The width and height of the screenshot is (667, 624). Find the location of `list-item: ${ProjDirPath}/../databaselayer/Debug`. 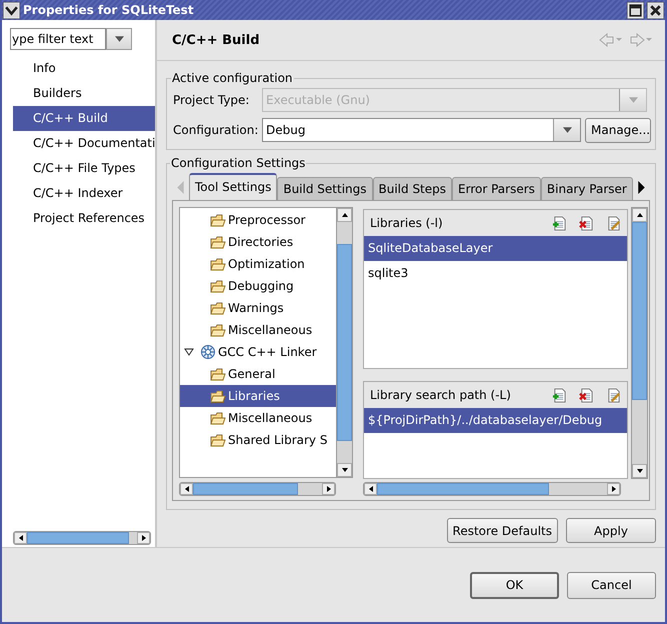

list-item: ${ProjDirPath}/../databaselayer/Debug is located at coordinates (495, 420).